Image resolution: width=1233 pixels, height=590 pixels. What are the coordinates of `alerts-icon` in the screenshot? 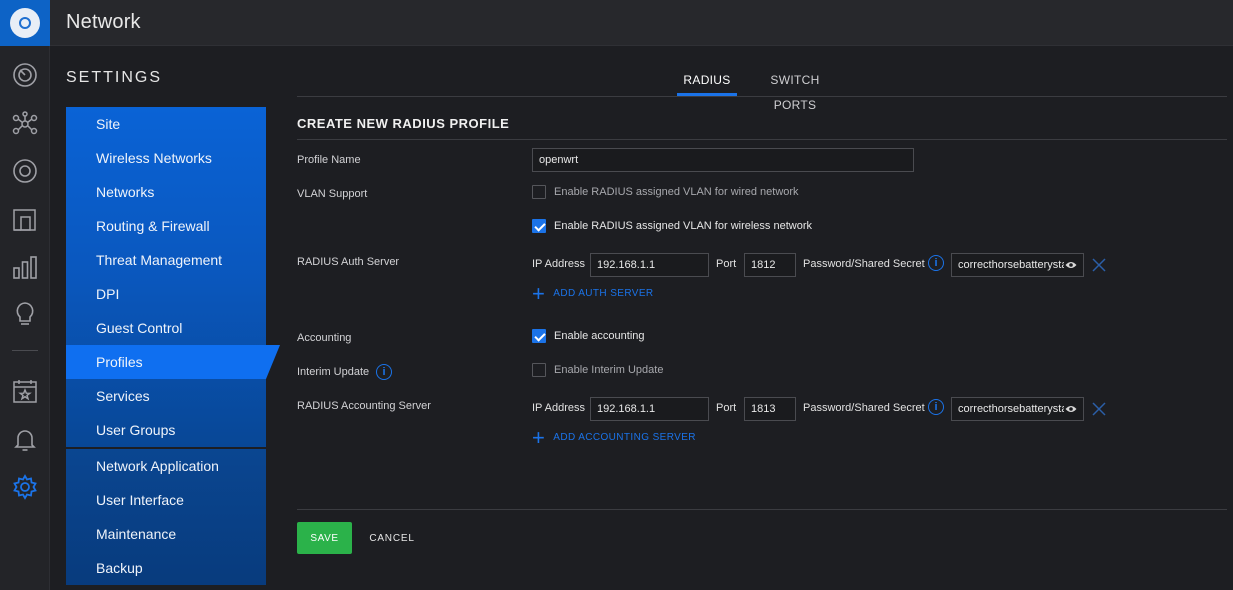 It's located at (25, 439).